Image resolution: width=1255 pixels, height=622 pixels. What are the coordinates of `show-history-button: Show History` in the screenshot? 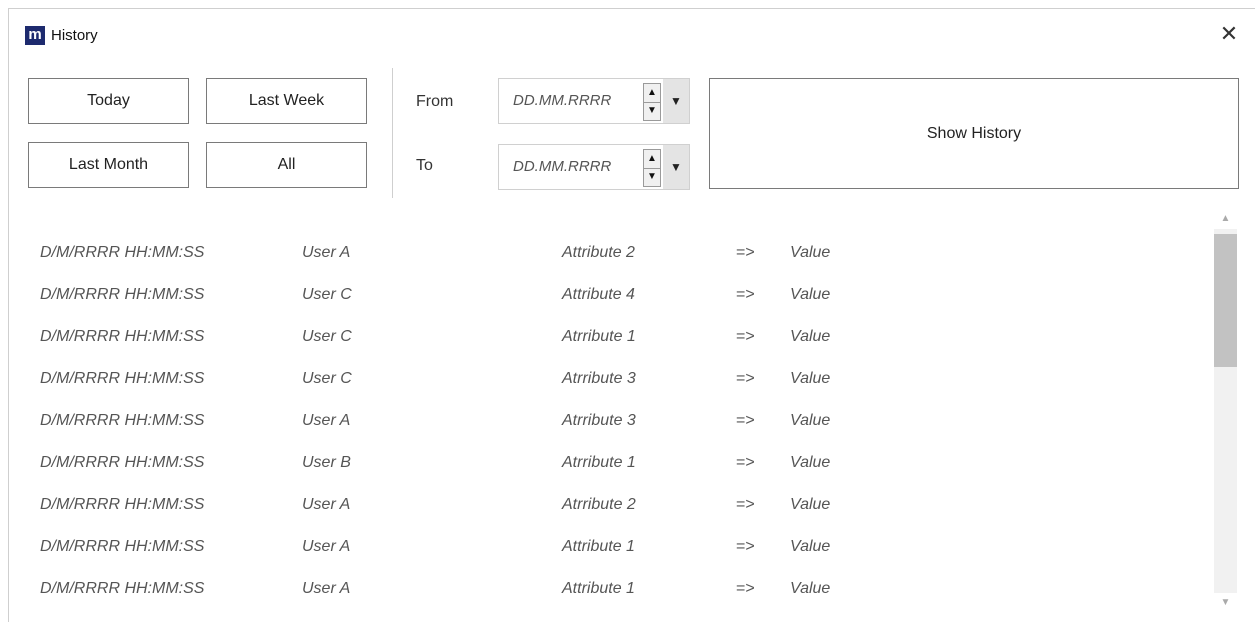 It's located at (974, 133).